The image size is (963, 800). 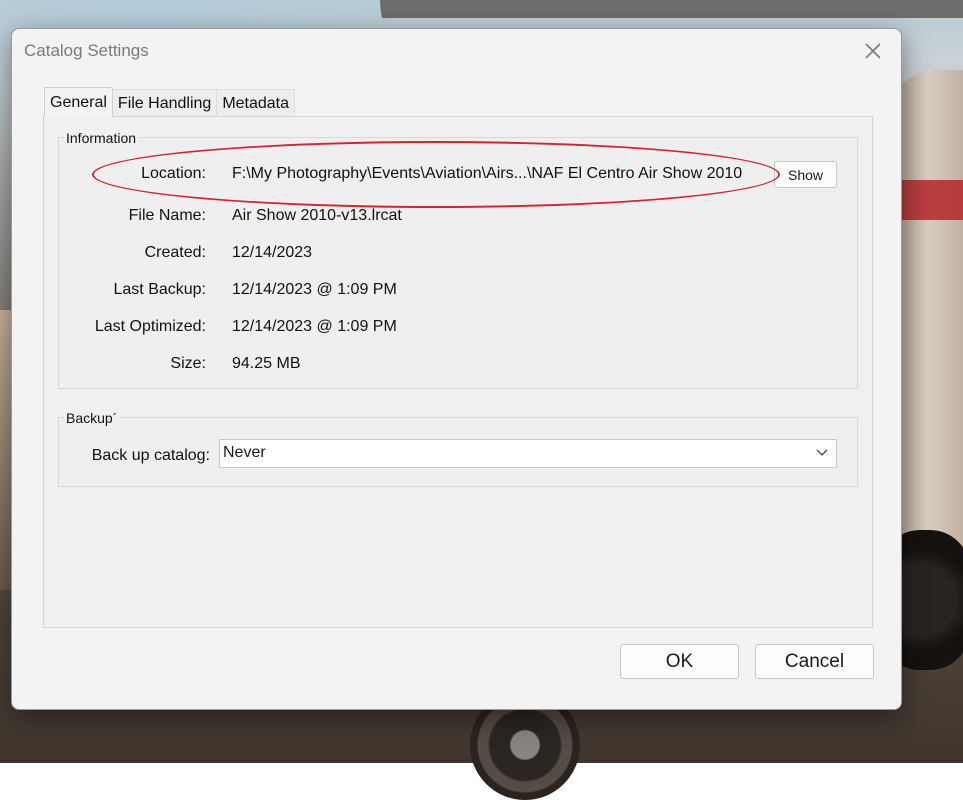 What do you see at coordinates (456, 51) in the screenshot?
I see `dialog-titlebar: Catalog Settings` at bounding box center [456, 51].